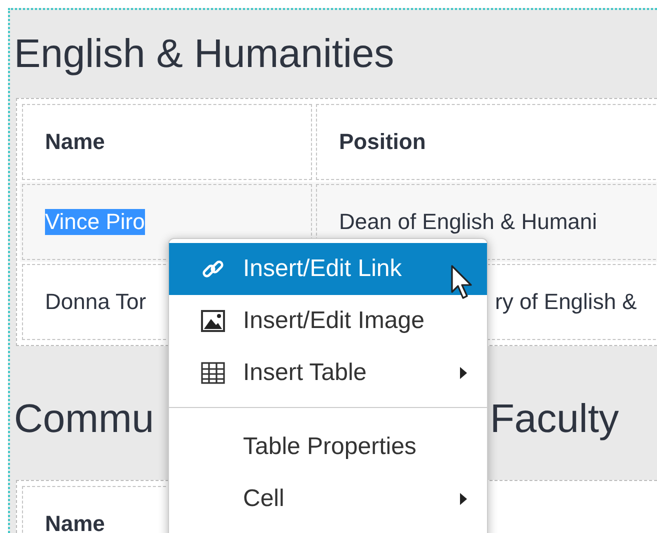 The width and height of the screenshot is (657, 533). I want to click on menu-item: Insert Table, so click(328, 373).